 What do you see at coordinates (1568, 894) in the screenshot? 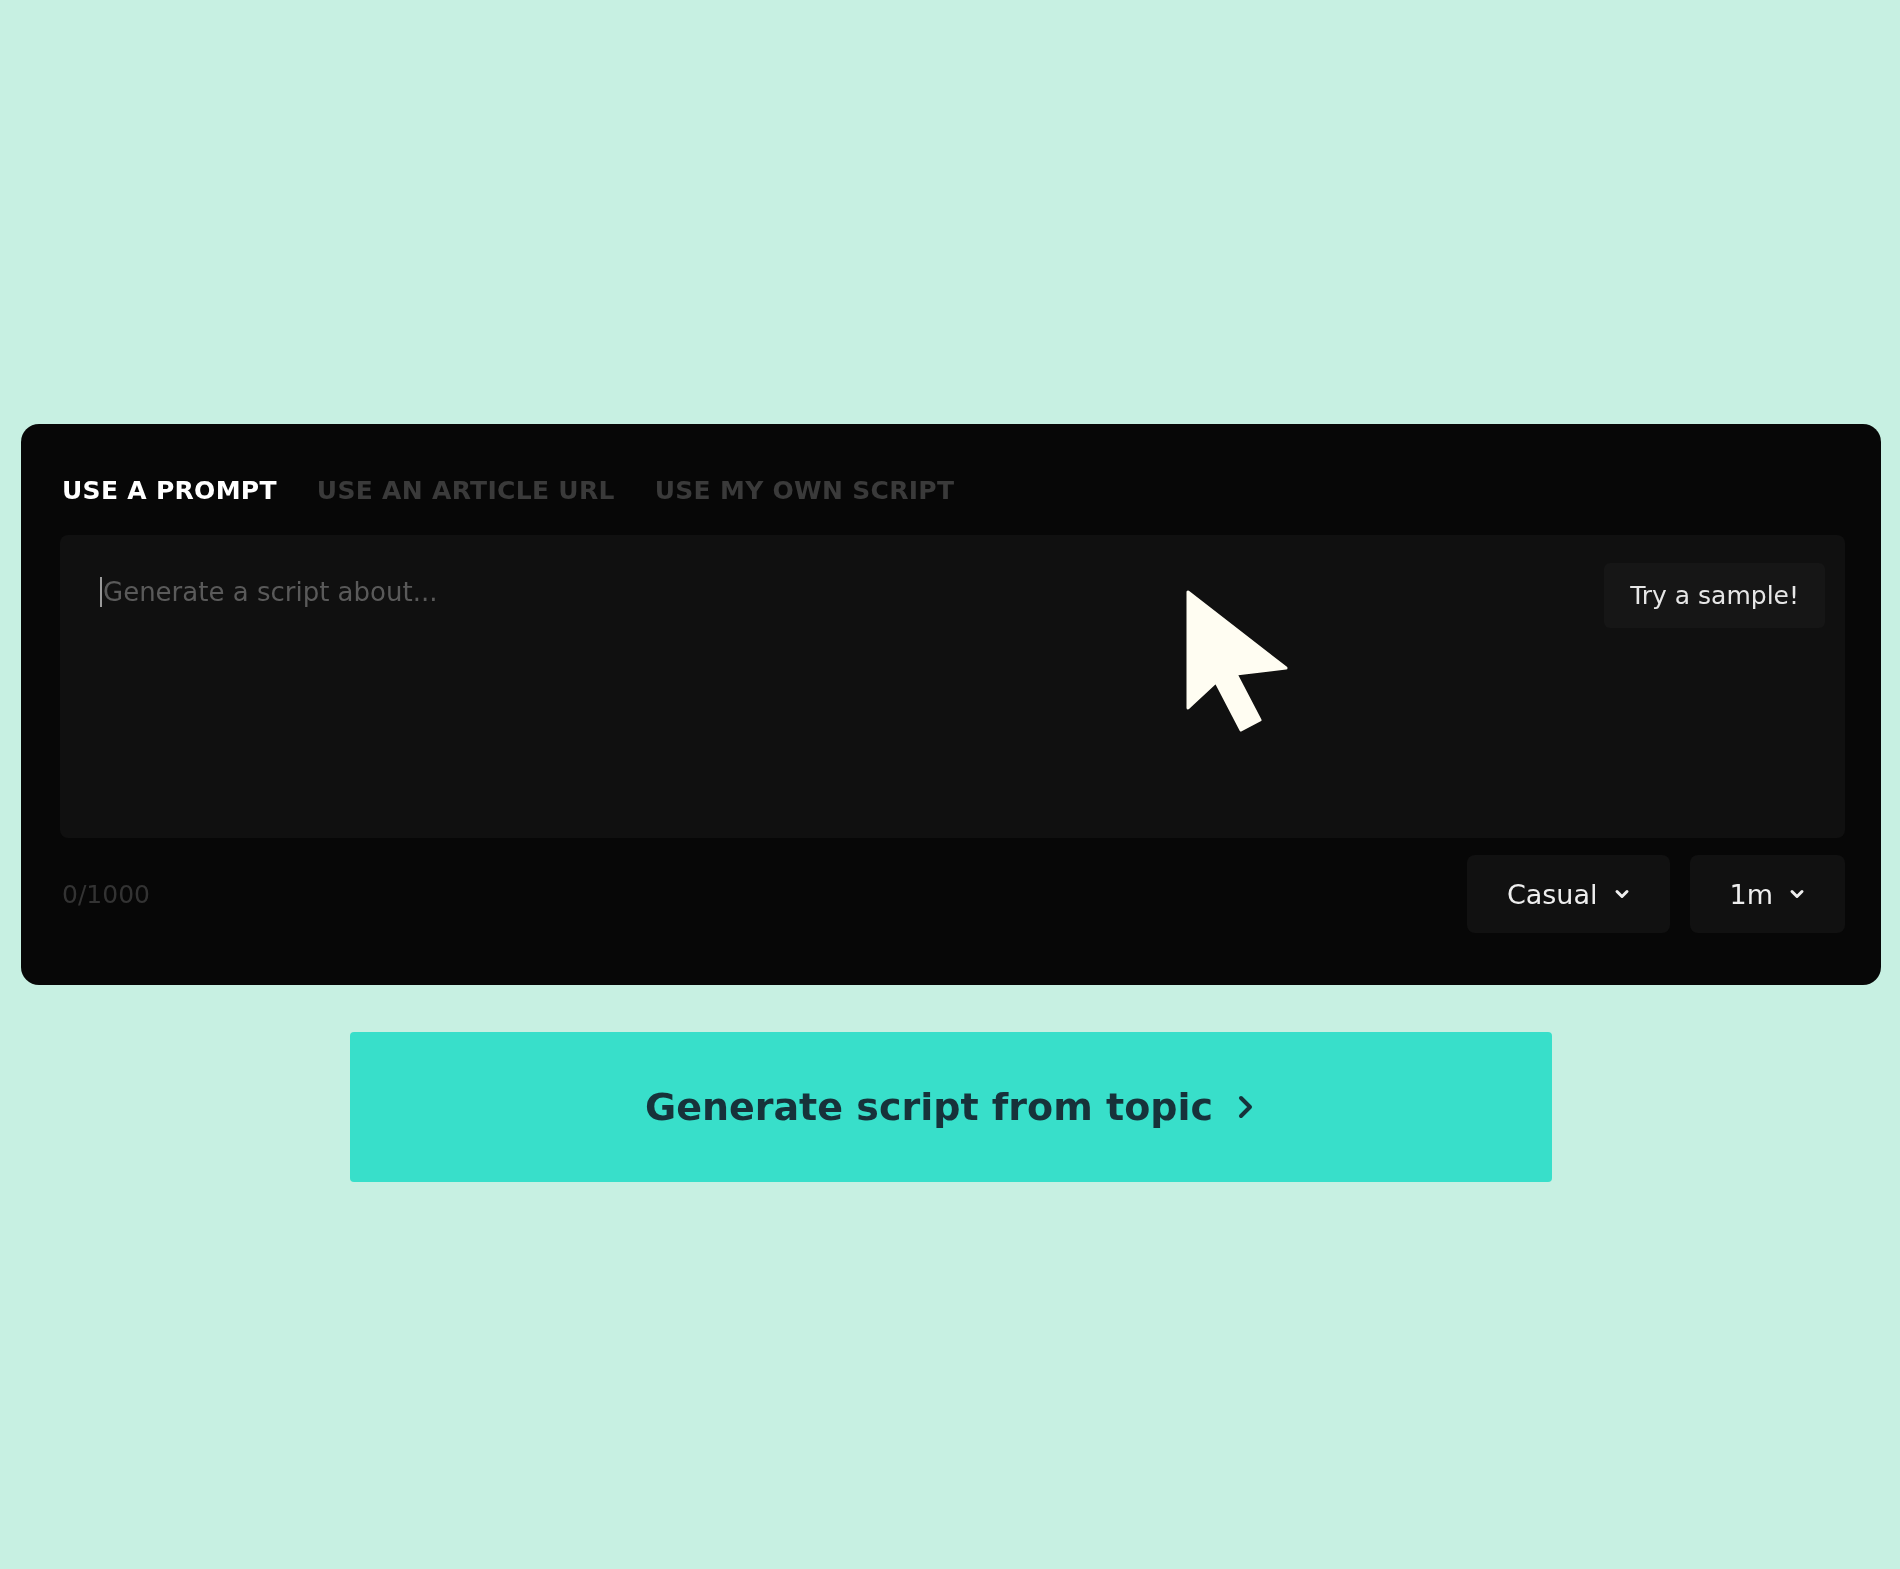
I see `dropdown: Casual` at bounding box center [1568, 894].